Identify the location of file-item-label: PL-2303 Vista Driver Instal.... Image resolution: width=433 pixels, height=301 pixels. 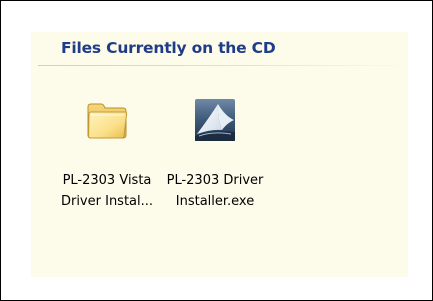
(107, 191).